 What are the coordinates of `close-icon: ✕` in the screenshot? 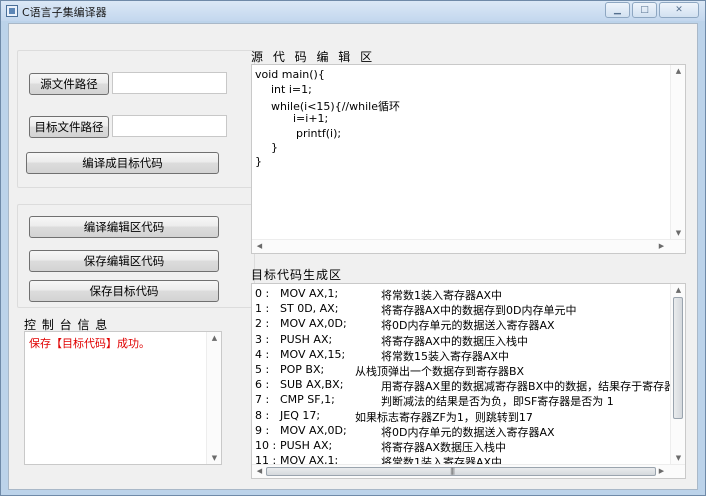 It's located at (679, 10).